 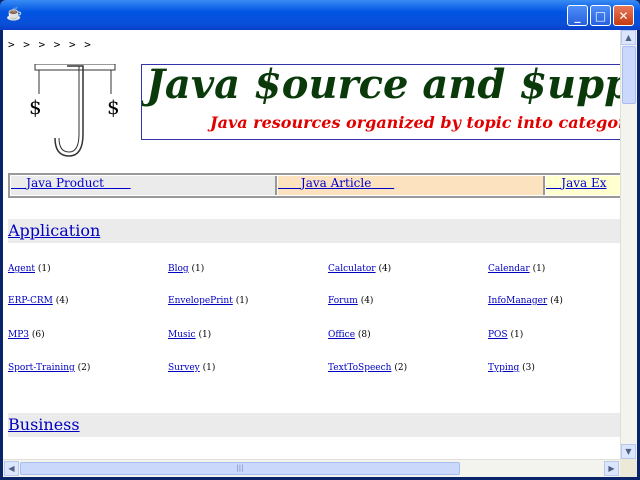 I want to click on category-item: ERP-CRM (4), so click(x=38, y=301).